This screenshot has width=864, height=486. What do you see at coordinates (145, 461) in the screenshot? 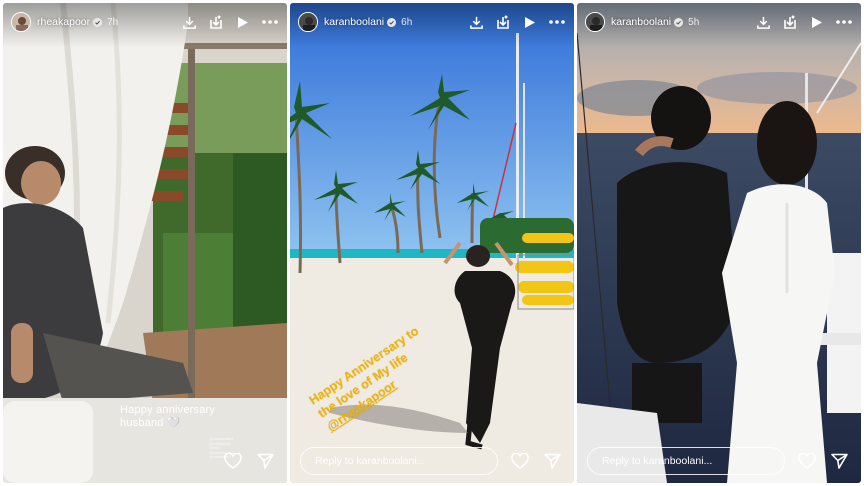
I see `story-footer` at bounding box center [145, 461].